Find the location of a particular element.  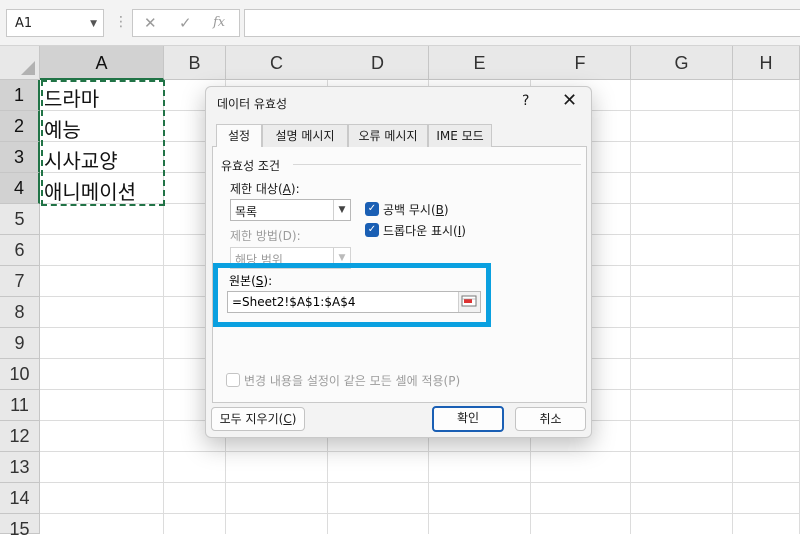

range-selector-icon is located at coordinates (469, 301).